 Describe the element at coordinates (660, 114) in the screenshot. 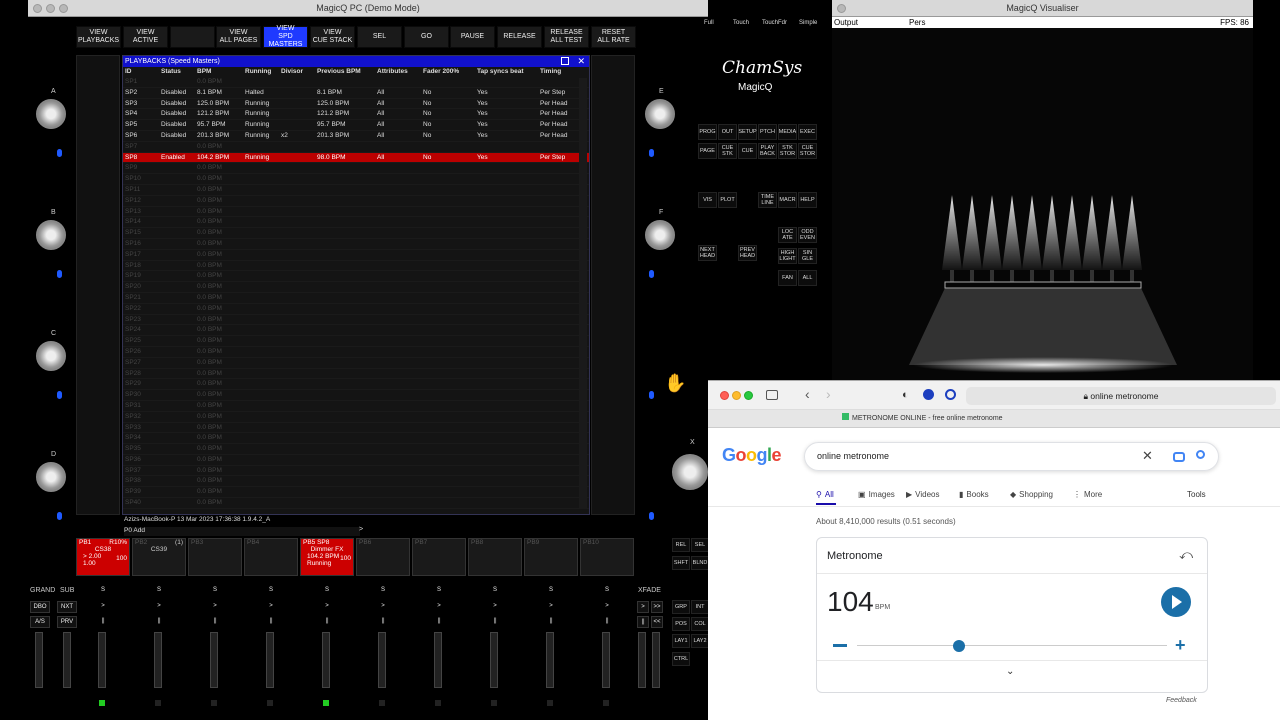

I see `encoder-wheel-e` at that location.